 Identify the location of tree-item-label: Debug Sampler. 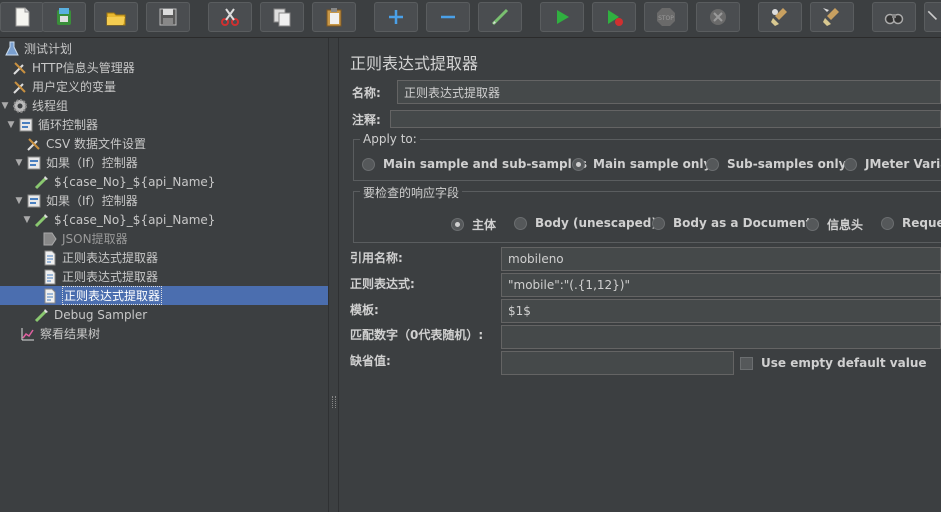
(101, 314).